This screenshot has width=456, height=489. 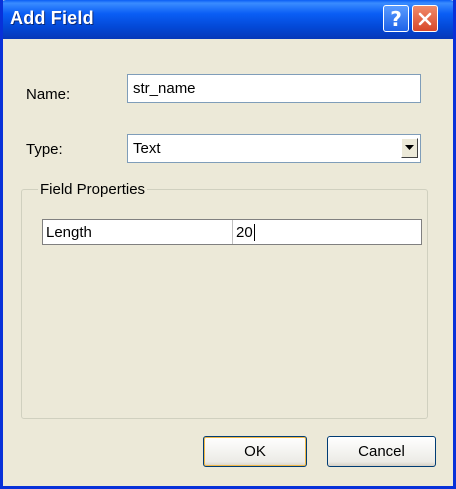 I want to click on close-button, so click(x=425, y=18).